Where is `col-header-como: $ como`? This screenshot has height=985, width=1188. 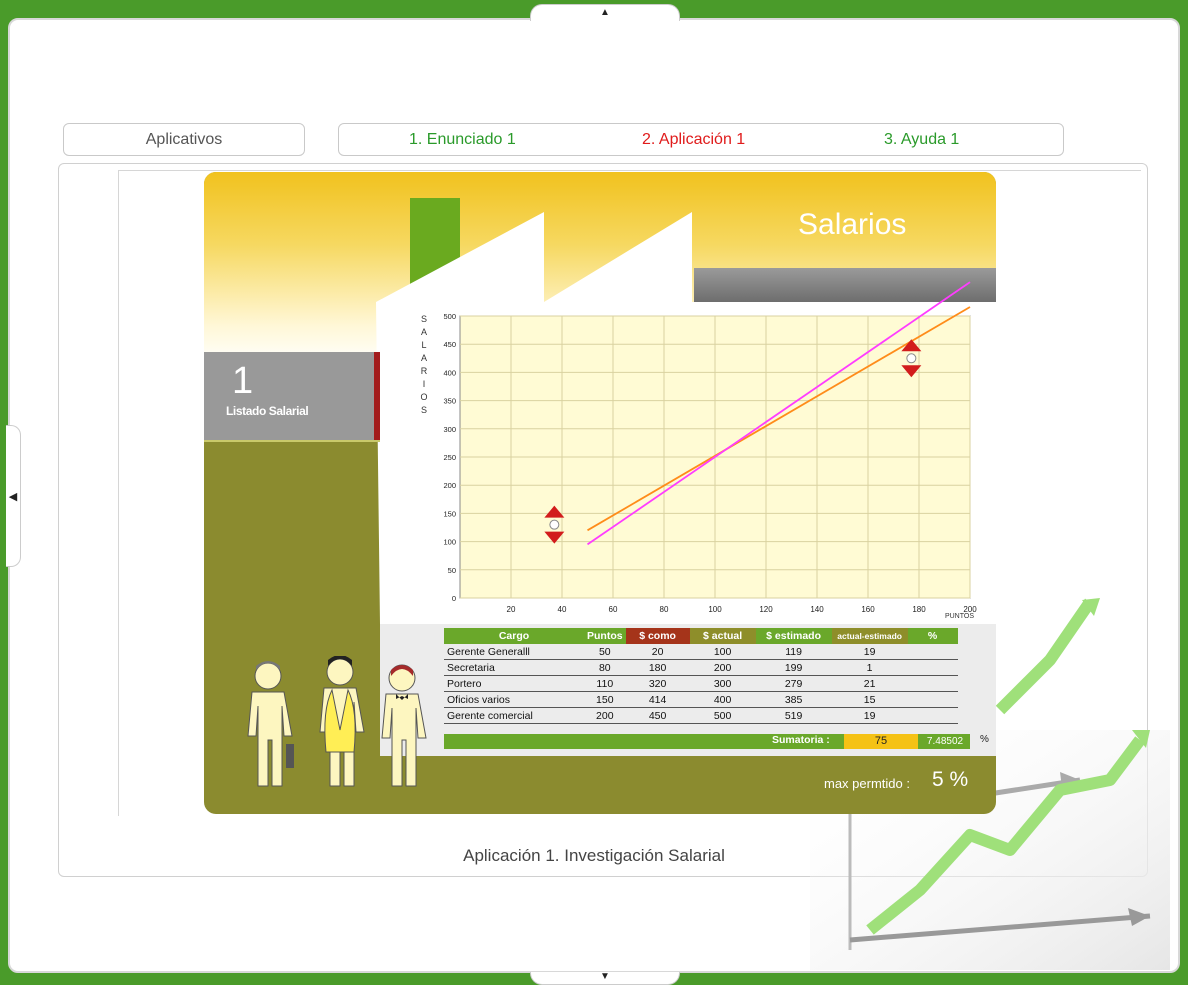
col-header-como: $ como is located at coordinates (657, 636).